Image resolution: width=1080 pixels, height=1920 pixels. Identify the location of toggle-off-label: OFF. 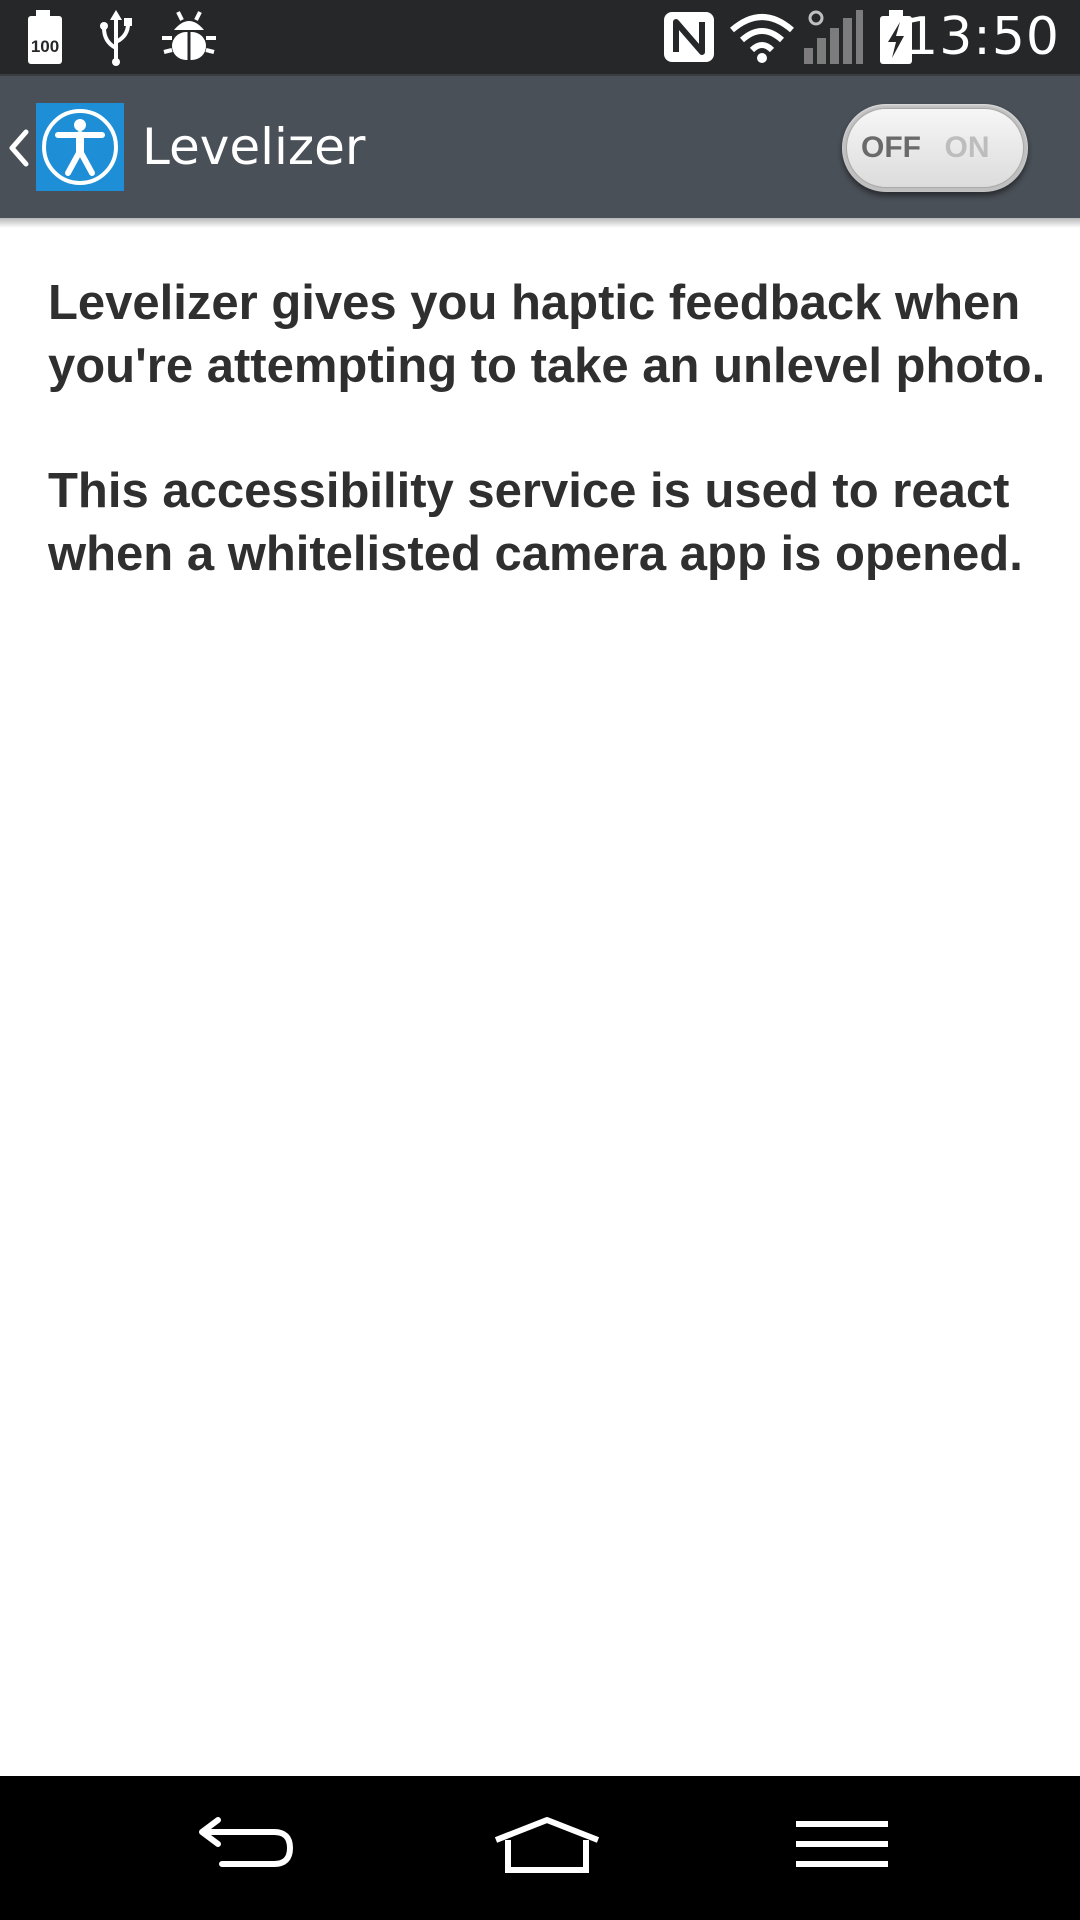
(891, 147).